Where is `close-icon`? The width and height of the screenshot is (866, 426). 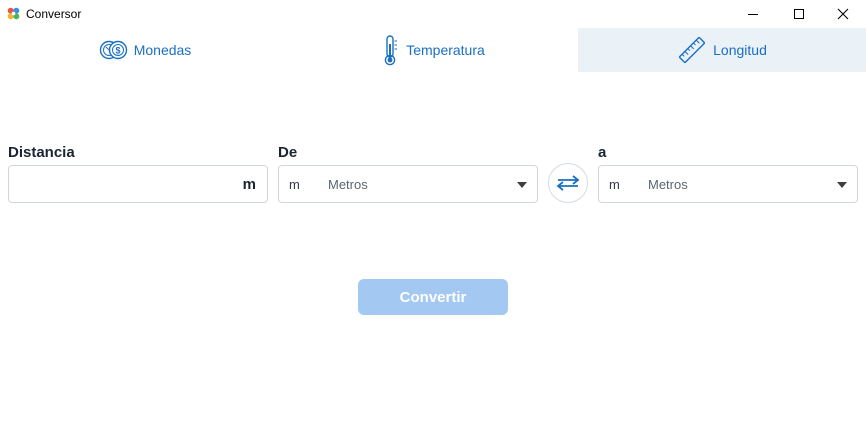
close-icon is located at coordinates (843, 14).